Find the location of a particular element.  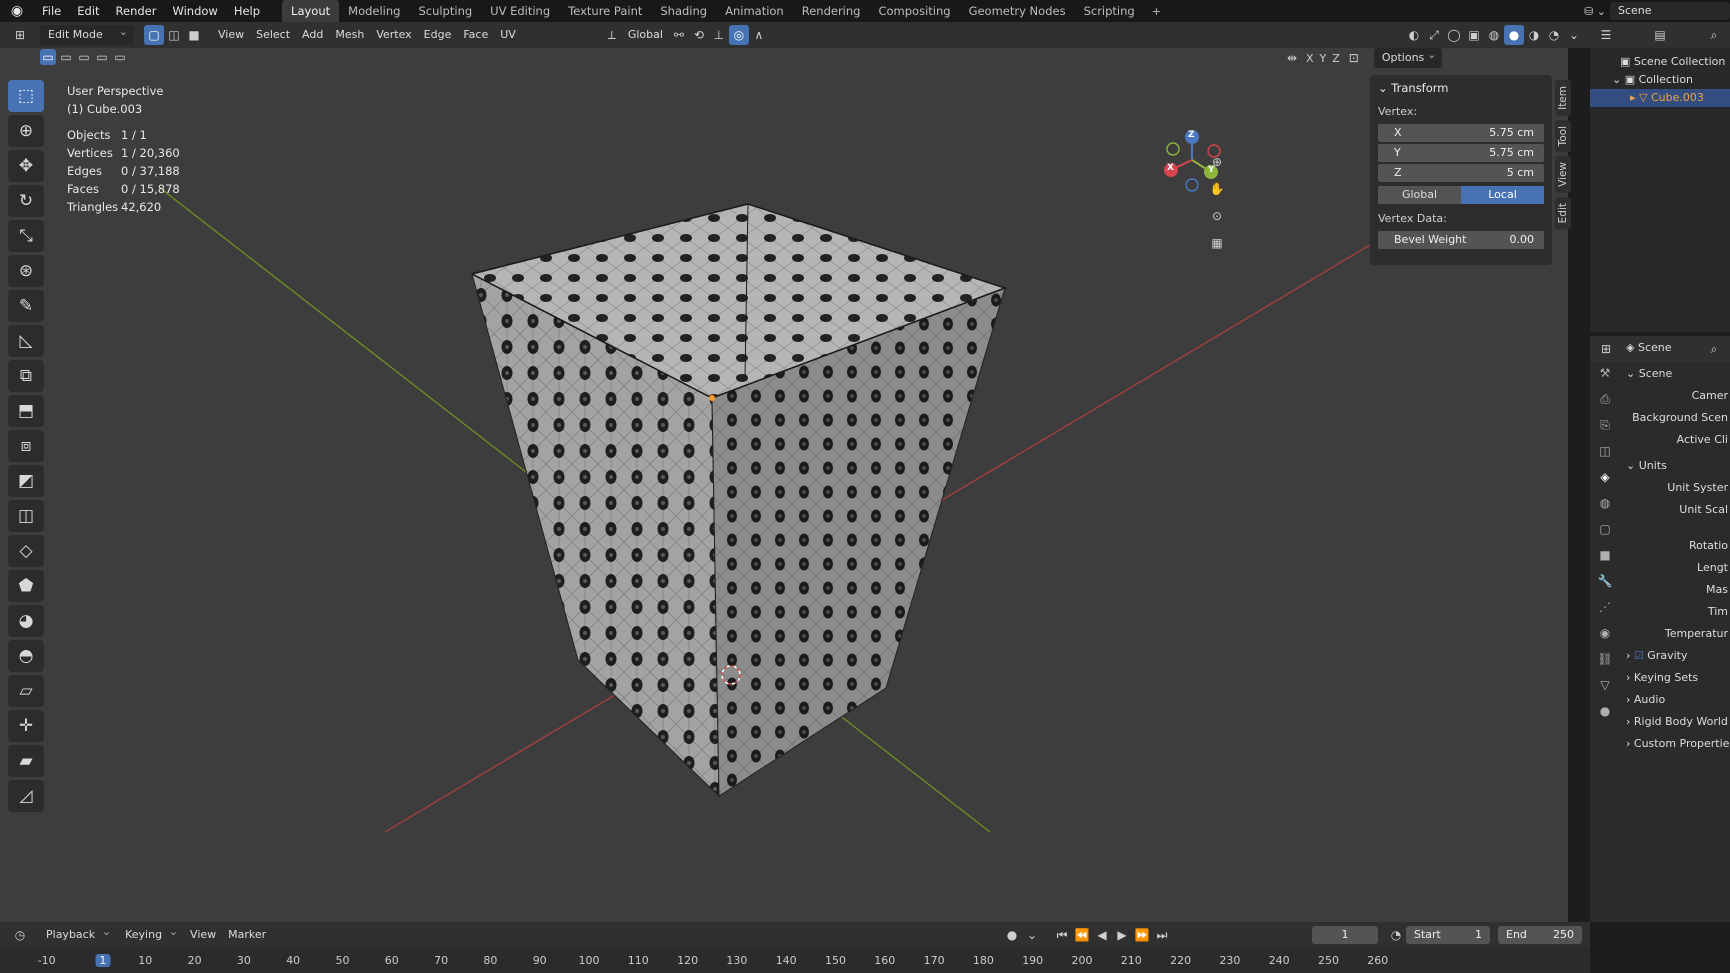

select-subtract-icon: ▭ is located at coordinates (84, 57).